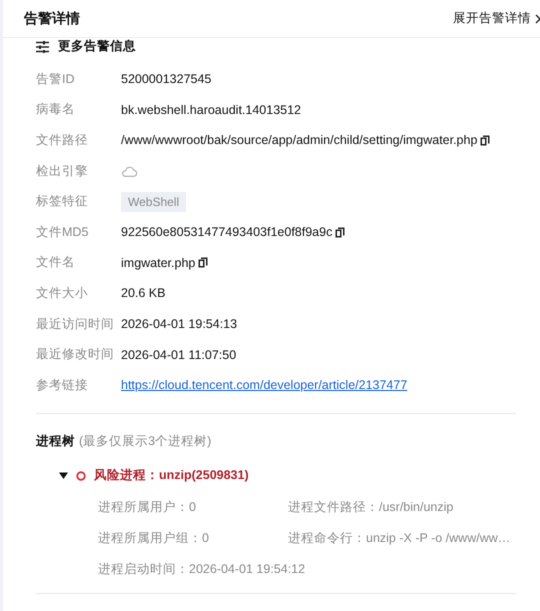 Image resolution: width=540 pixels, height=611 pixels. I want to click on process-name: 风险进程：unzip(2509831), so click(171, 475).